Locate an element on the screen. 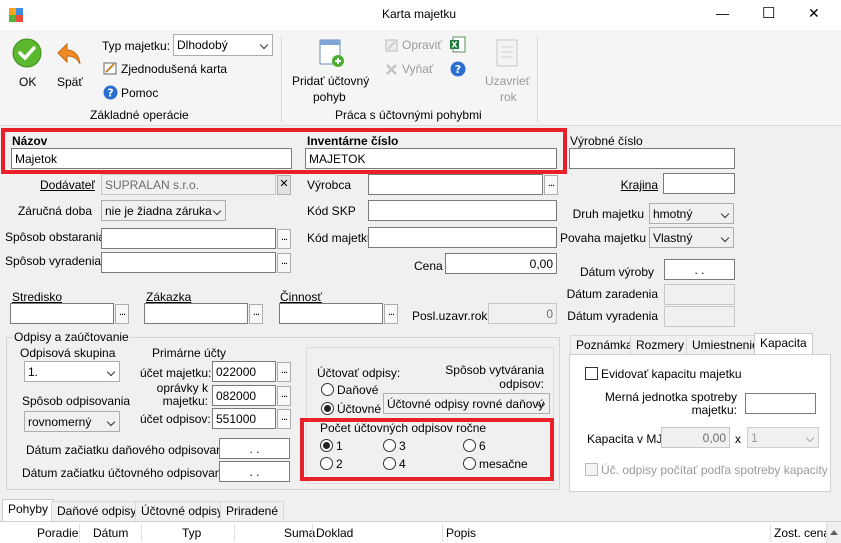  activity-label: Činnosť is located at coordinates (301, 297).